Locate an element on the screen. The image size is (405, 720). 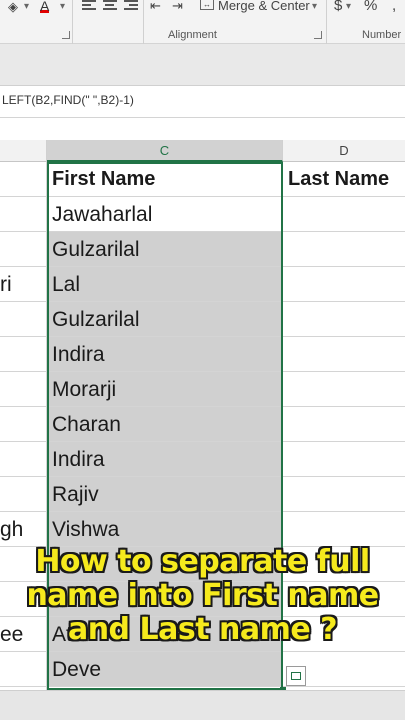
column-header-d: D is located at coordinates (344, 151).